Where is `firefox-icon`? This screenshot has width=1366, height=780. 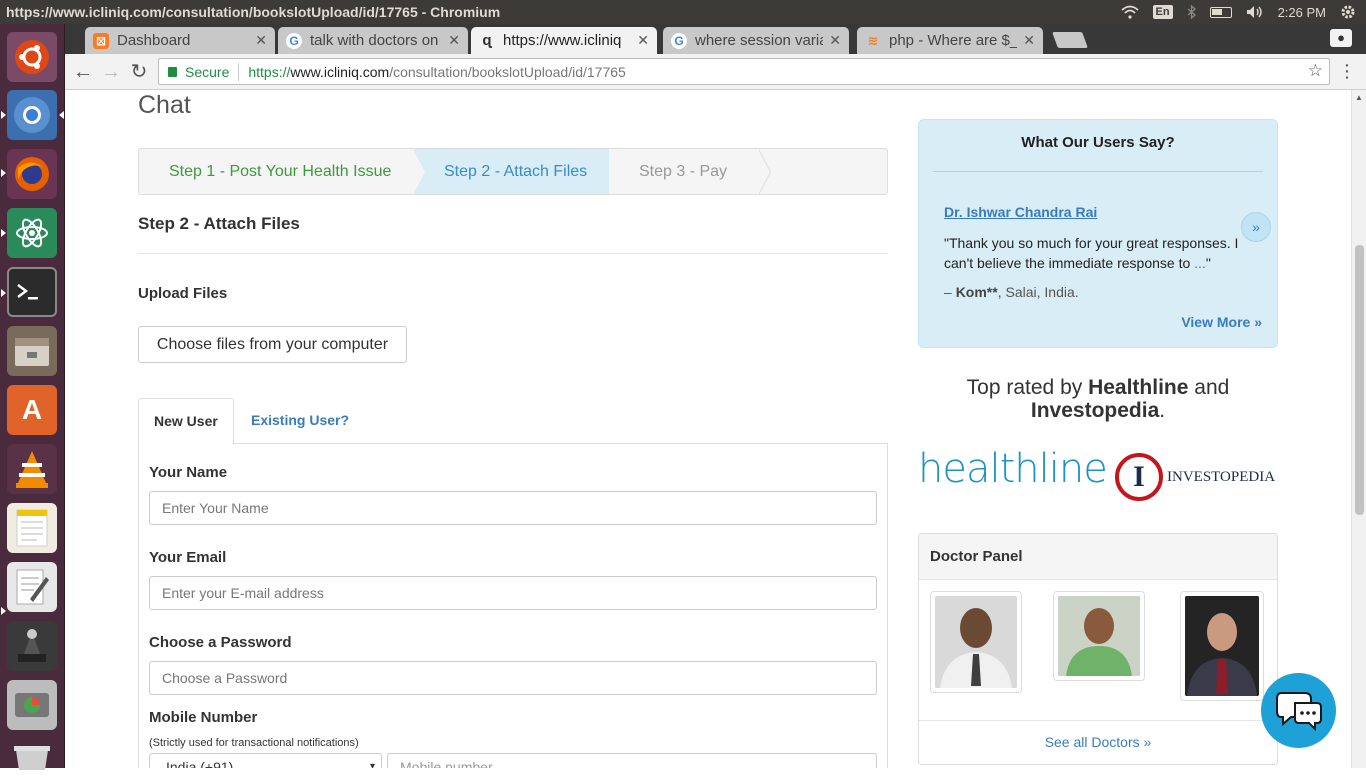
firefox-icon is located at coordinates (32, 174).